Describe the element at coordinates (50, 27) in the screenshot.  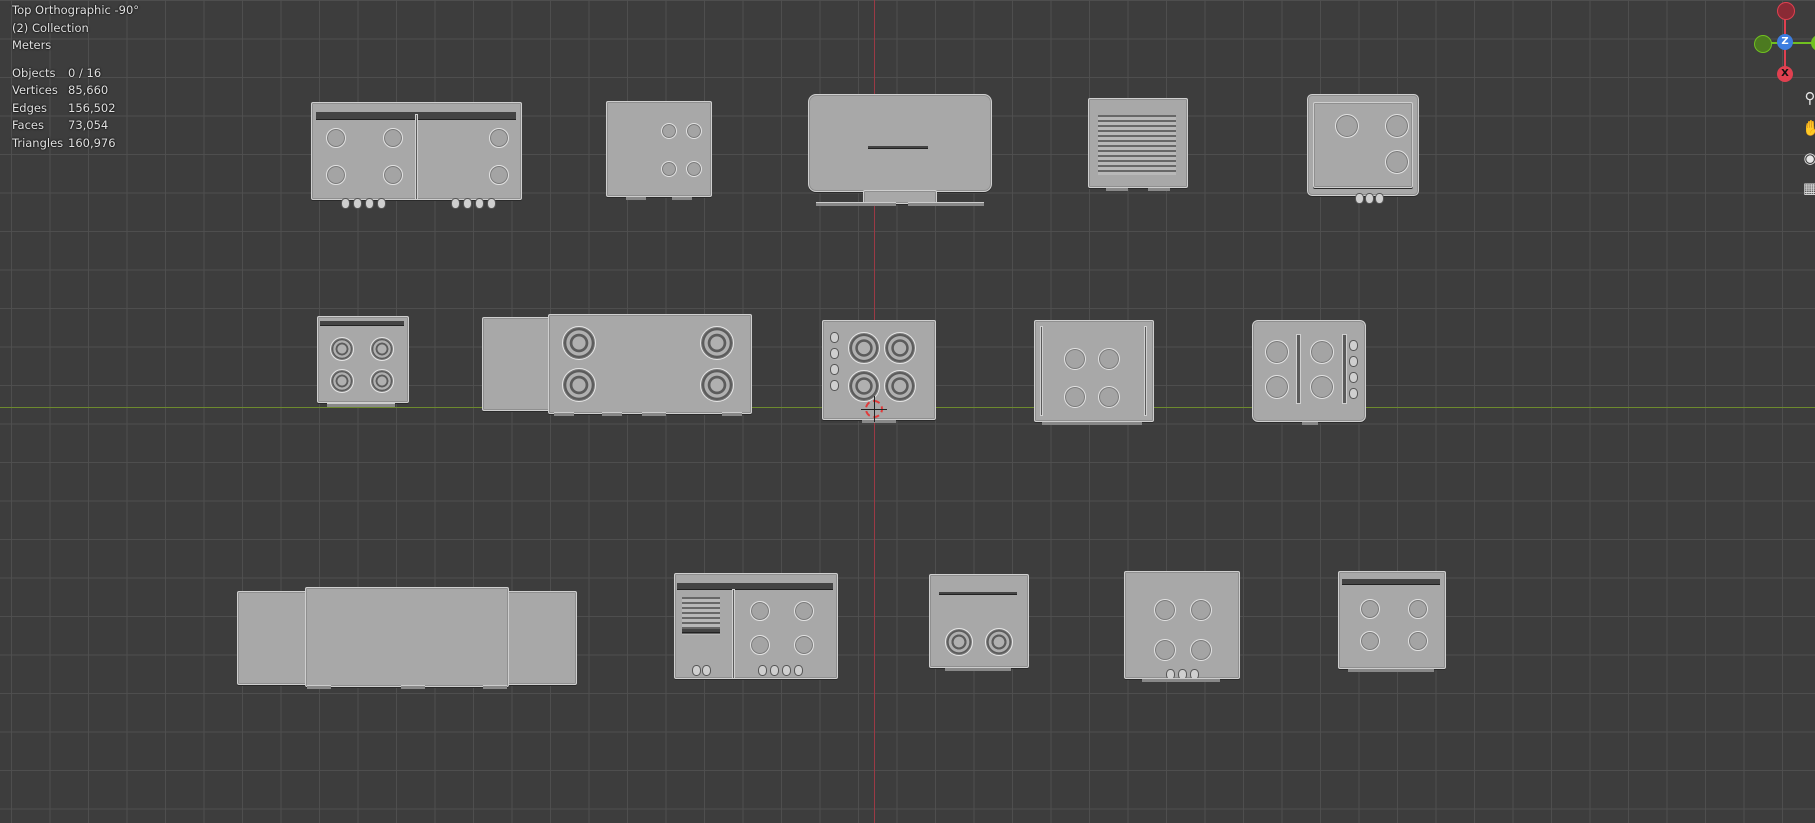
I see `collection-name: (2) Collection` at that location.